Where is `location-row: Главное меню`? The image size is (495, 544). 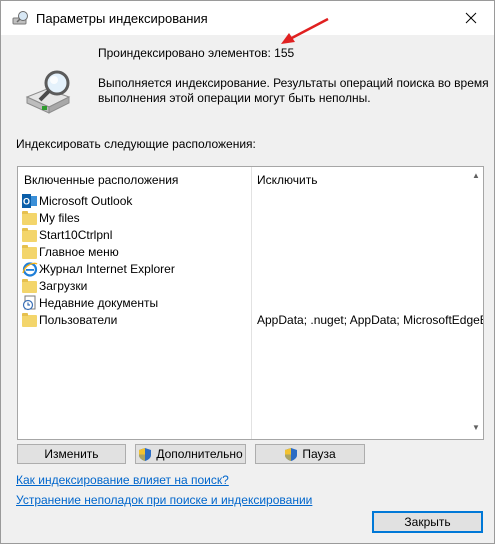 location-row: Главное меню is located at coordinates (250, 252).